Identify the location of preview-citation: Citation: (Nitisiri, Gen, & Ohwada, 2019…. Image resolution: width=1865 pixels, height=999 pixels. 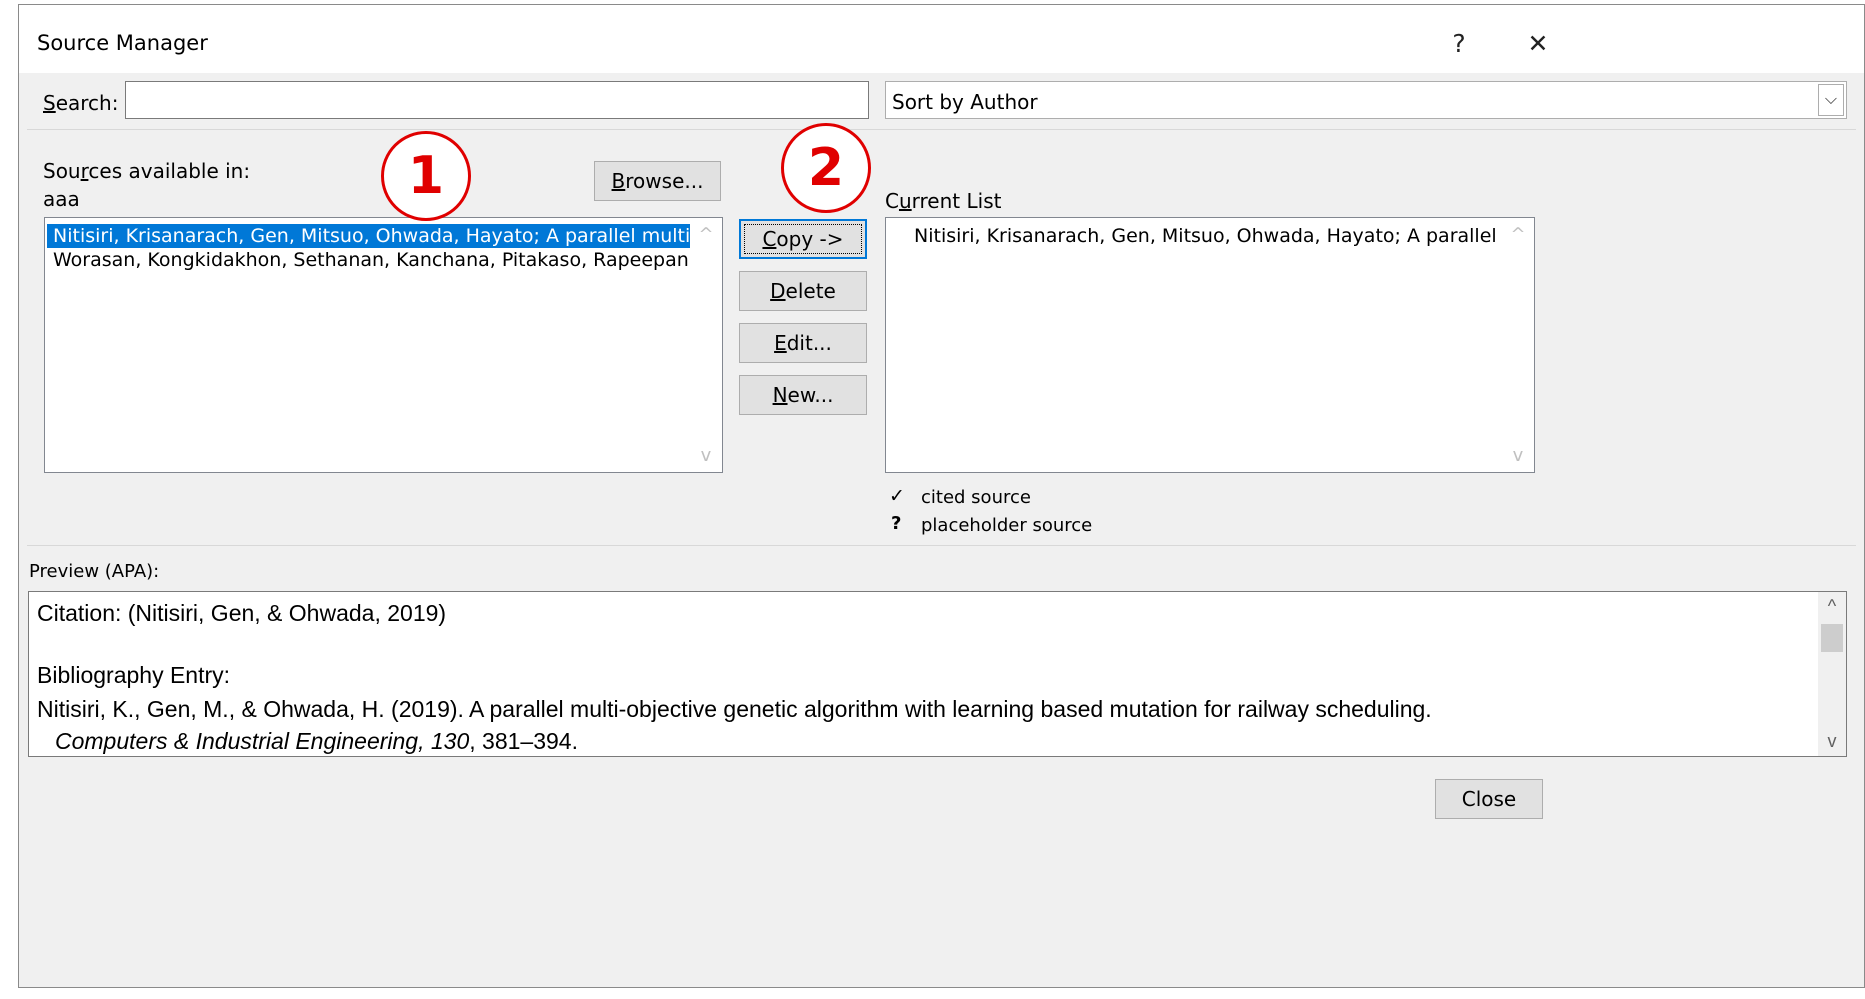
(242, 613).